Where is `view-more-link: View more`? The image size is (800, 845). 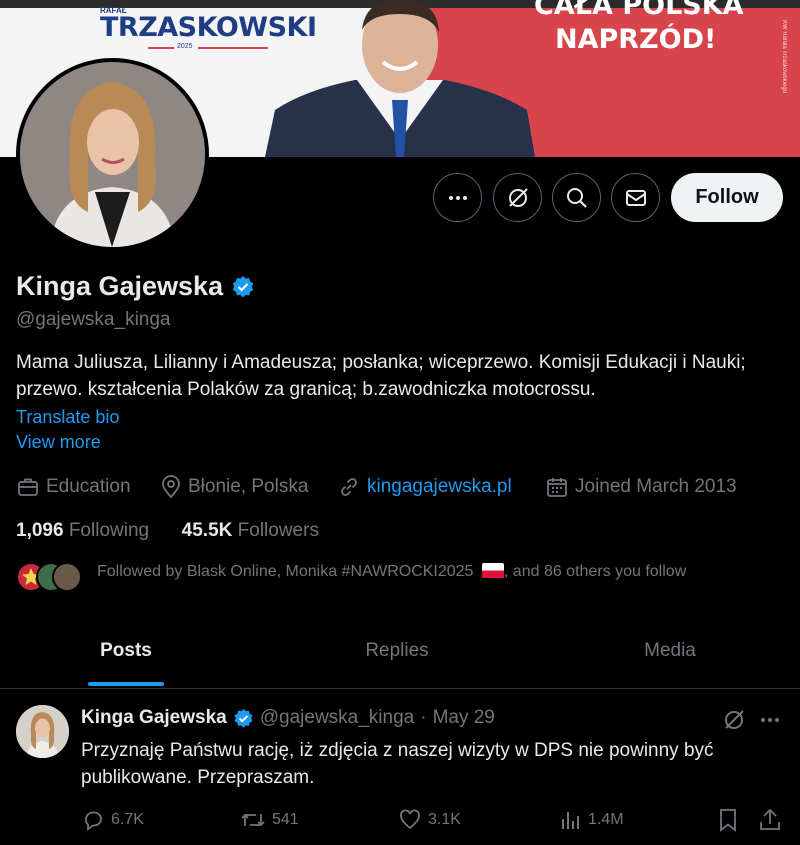
view-more-link: View more is located at coordinates (58, 442).